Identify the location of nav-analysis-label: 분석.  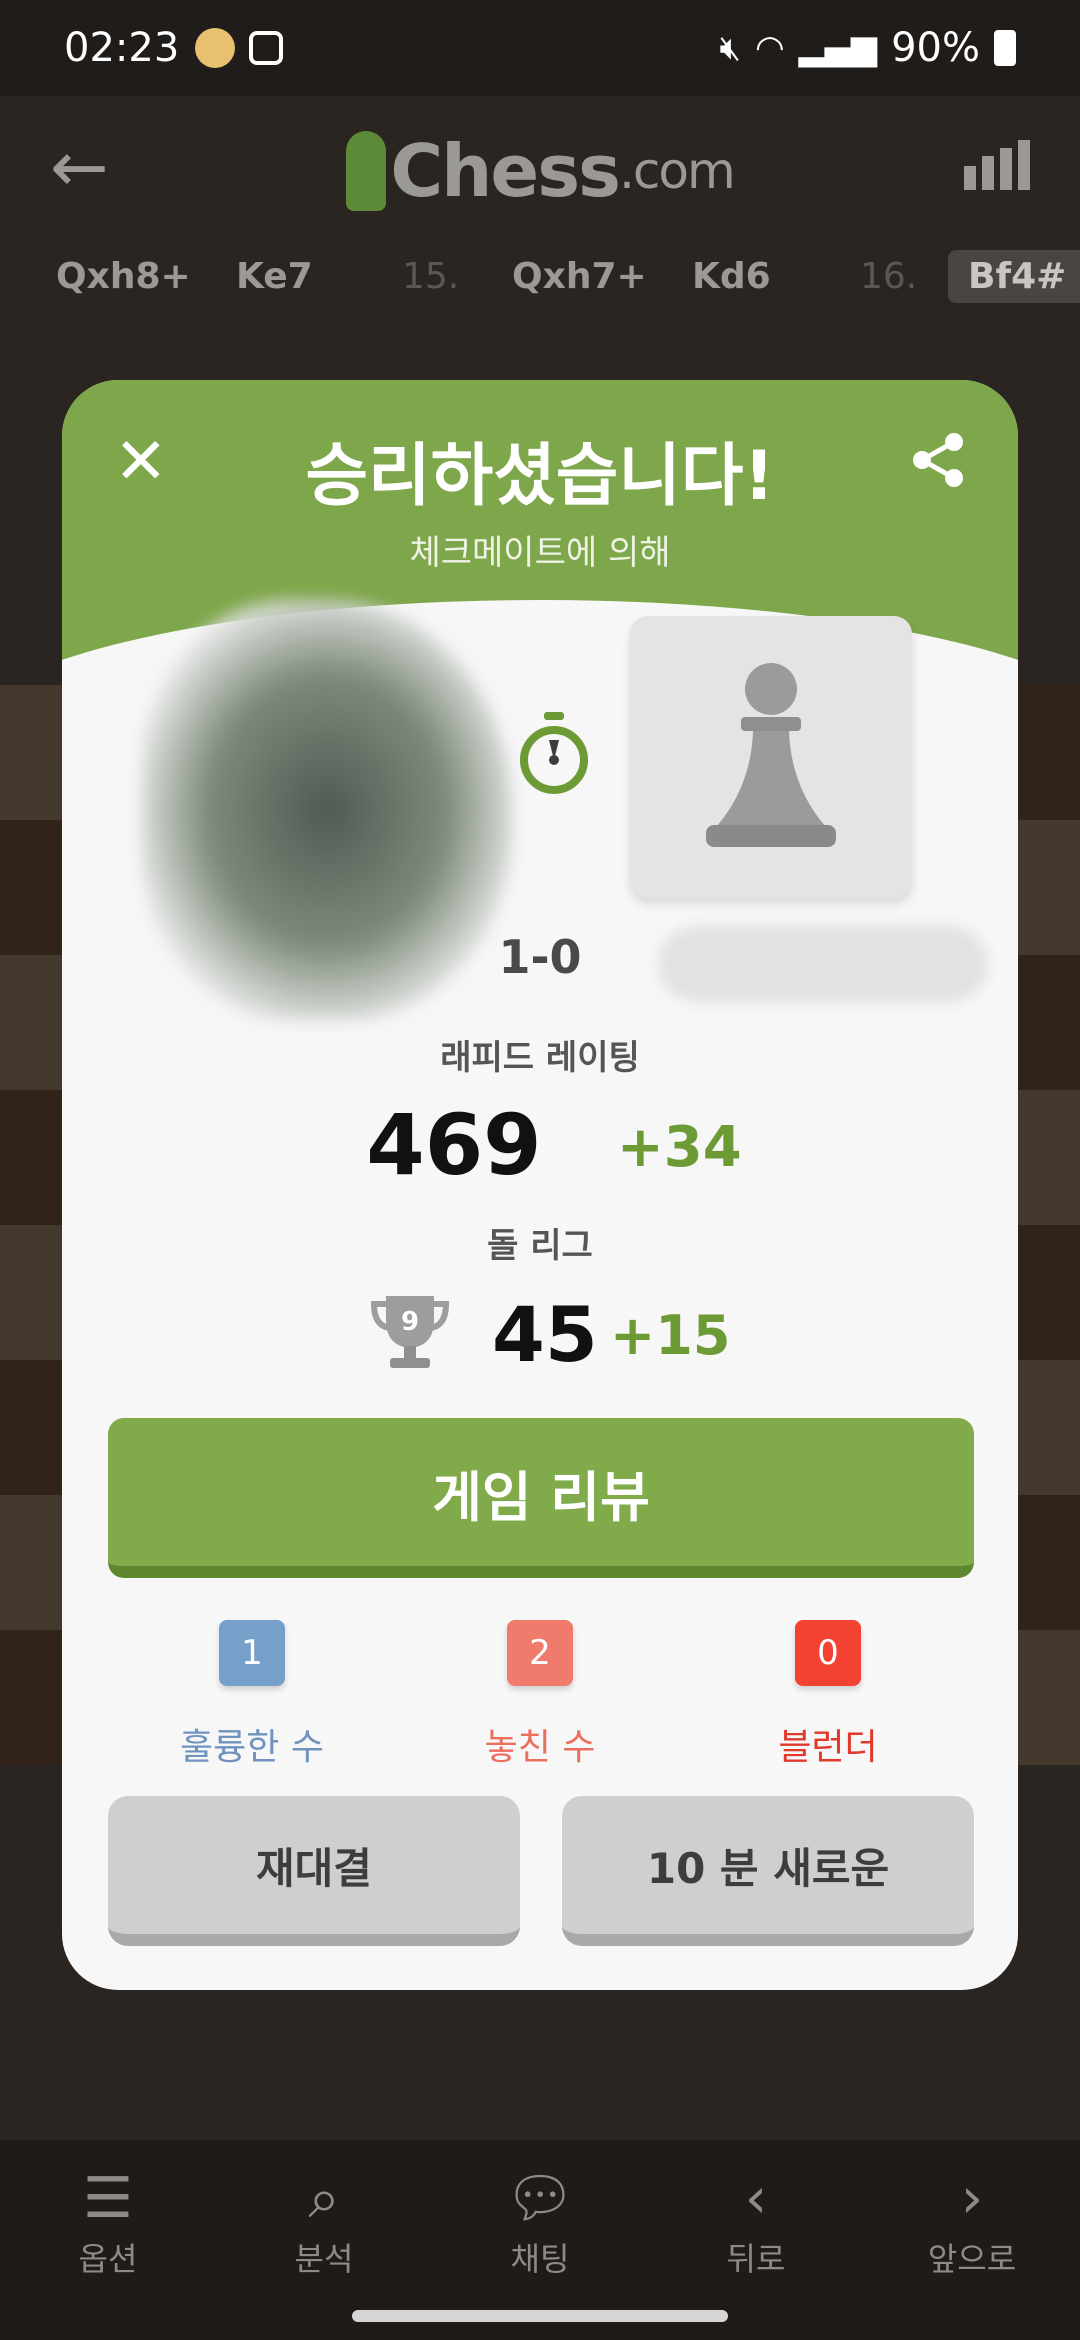
(324, 2259).